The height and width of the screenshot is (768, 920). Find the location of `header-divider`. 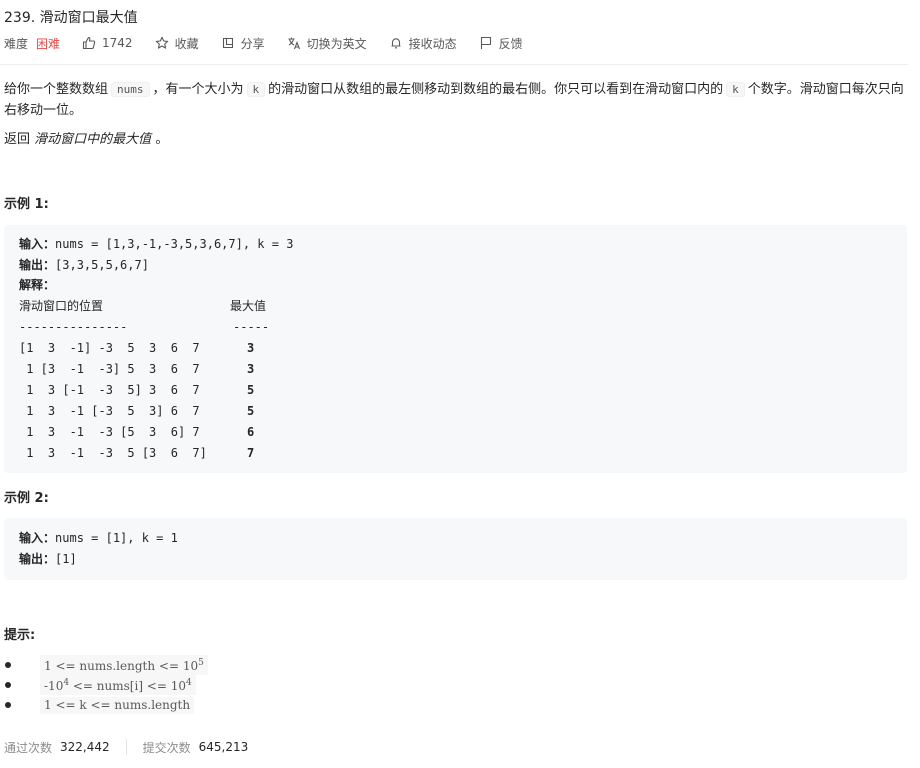

header-divider is located at coordinates (454, 64).